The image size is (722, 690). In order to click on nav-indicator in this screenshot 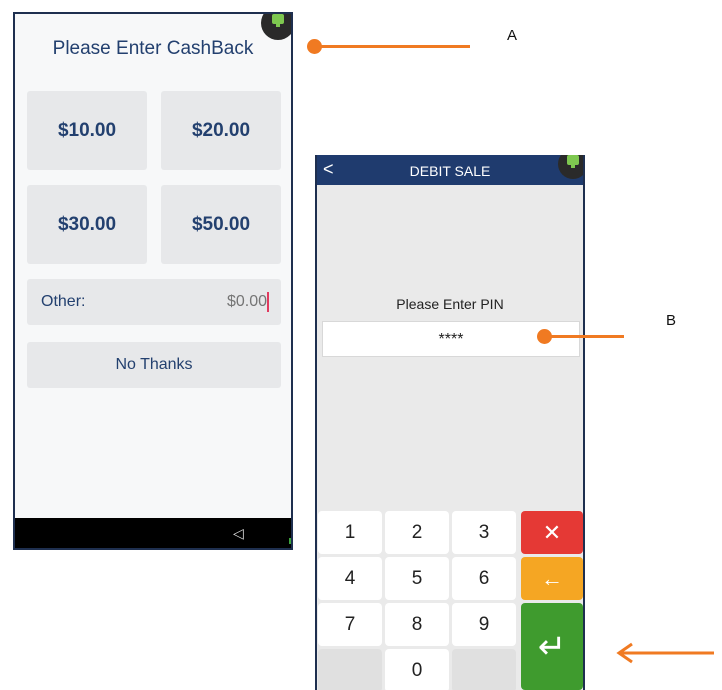, I will do `click(290, 541)`.